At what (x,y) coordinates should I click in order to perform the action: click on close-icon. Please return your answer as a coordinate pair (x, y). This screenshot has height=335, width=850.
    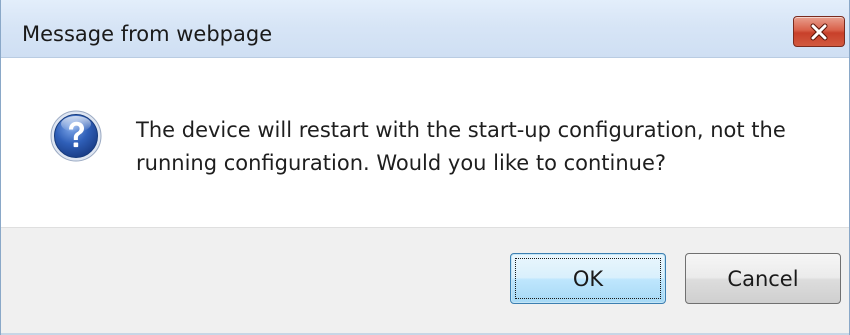
    Looking at the image, I should click on (819, 31).